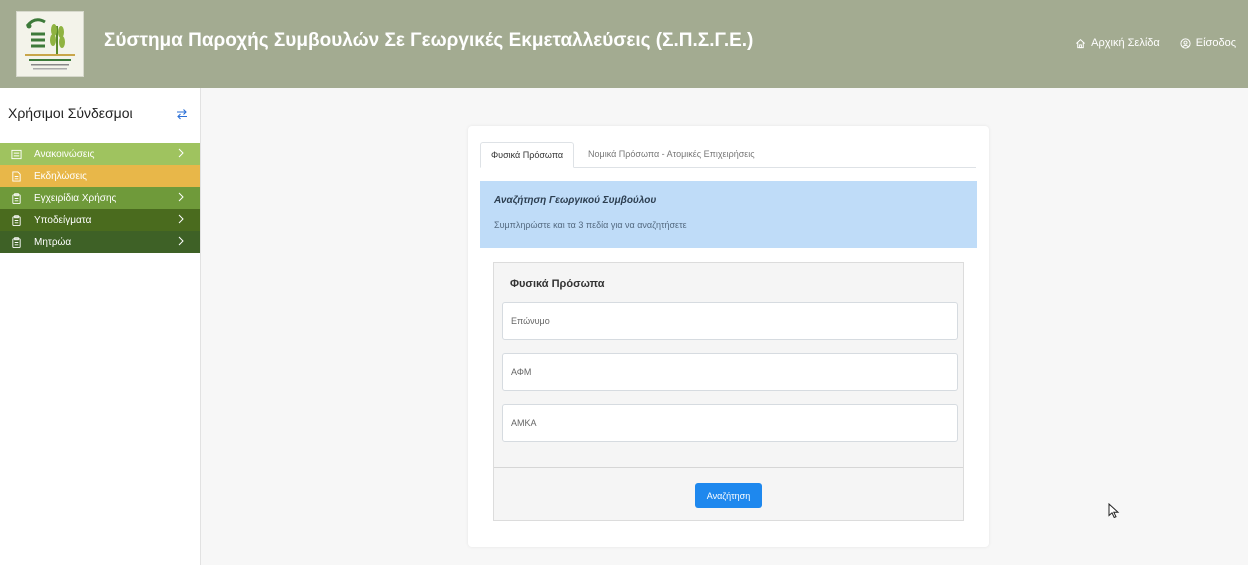 This screenshot has height=565, width=1248. What do you see at coordinates (16, 176) in the screenshot?
I see `document-icon` at bounding box center [16, 176].